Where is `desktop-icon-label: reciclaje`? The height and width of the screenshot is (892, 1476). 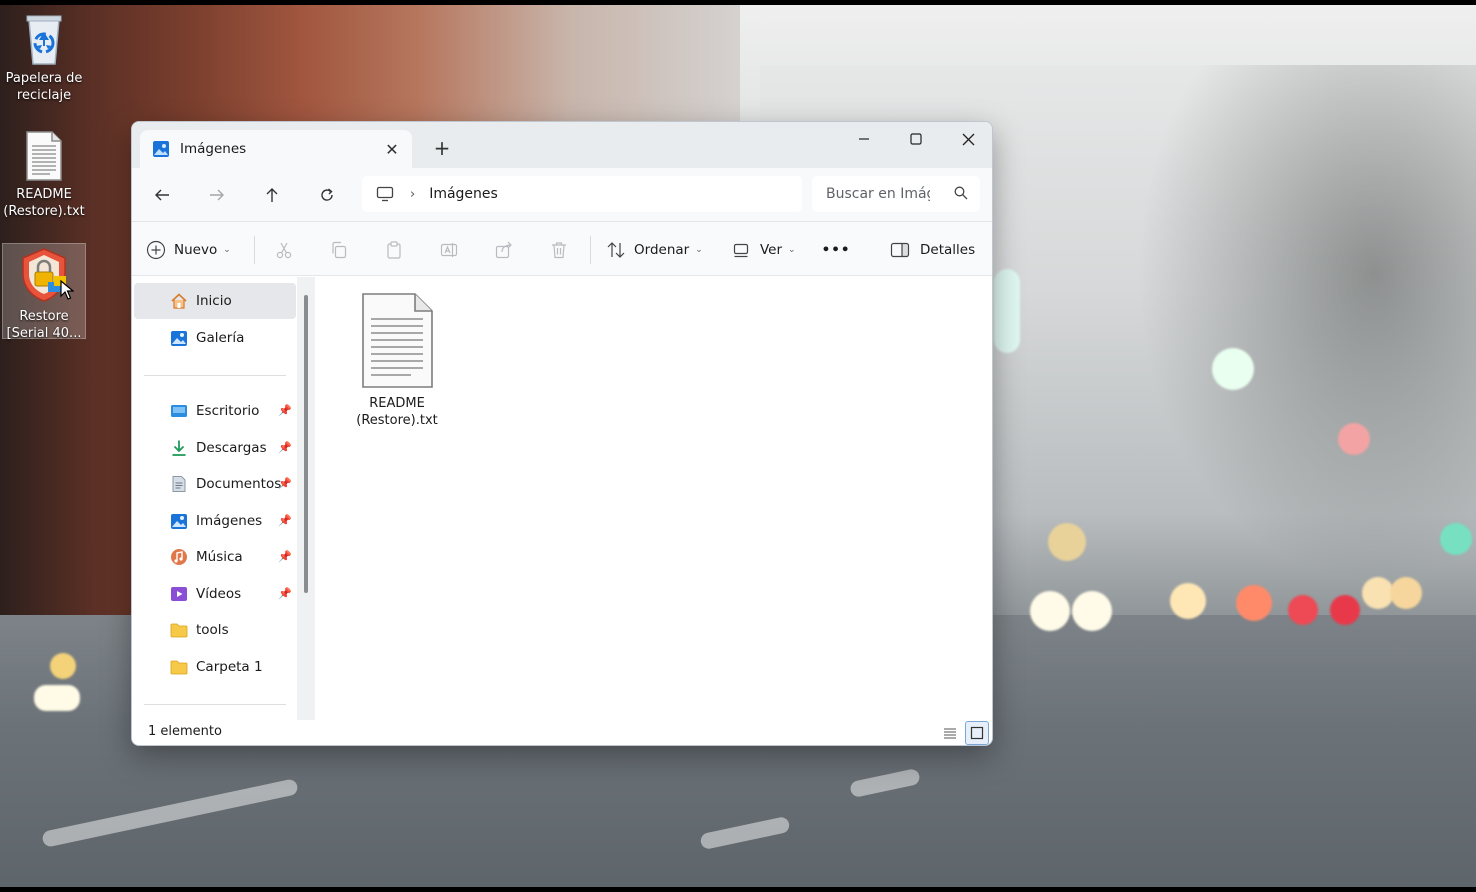 desktop-icon-label: reciclaje is located at coordinates (44, 95).